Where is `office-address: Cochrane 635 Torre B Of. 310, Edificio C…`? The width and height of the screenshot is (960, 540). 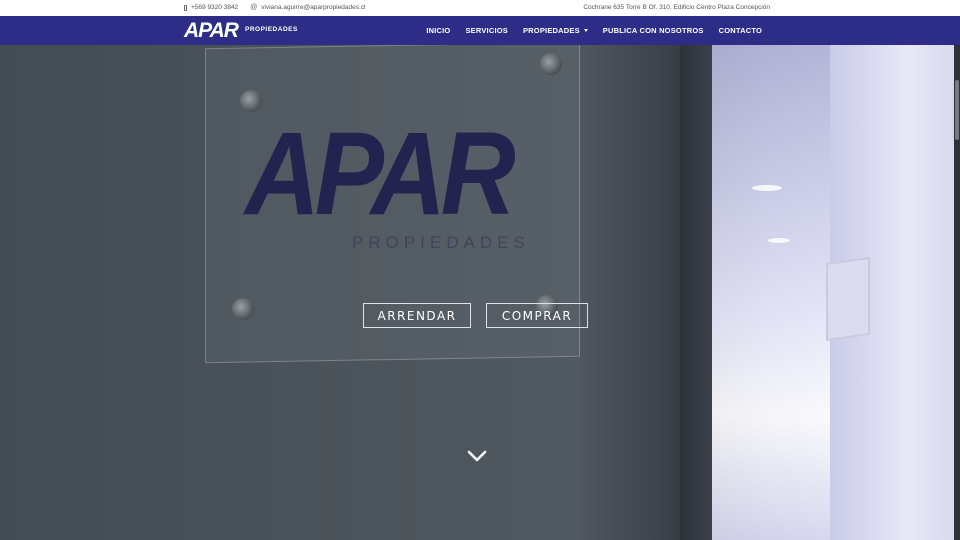
office-address: Cochrane 635 Torre B Of. 310, Edificio C… is located at coordinates (676, 7).